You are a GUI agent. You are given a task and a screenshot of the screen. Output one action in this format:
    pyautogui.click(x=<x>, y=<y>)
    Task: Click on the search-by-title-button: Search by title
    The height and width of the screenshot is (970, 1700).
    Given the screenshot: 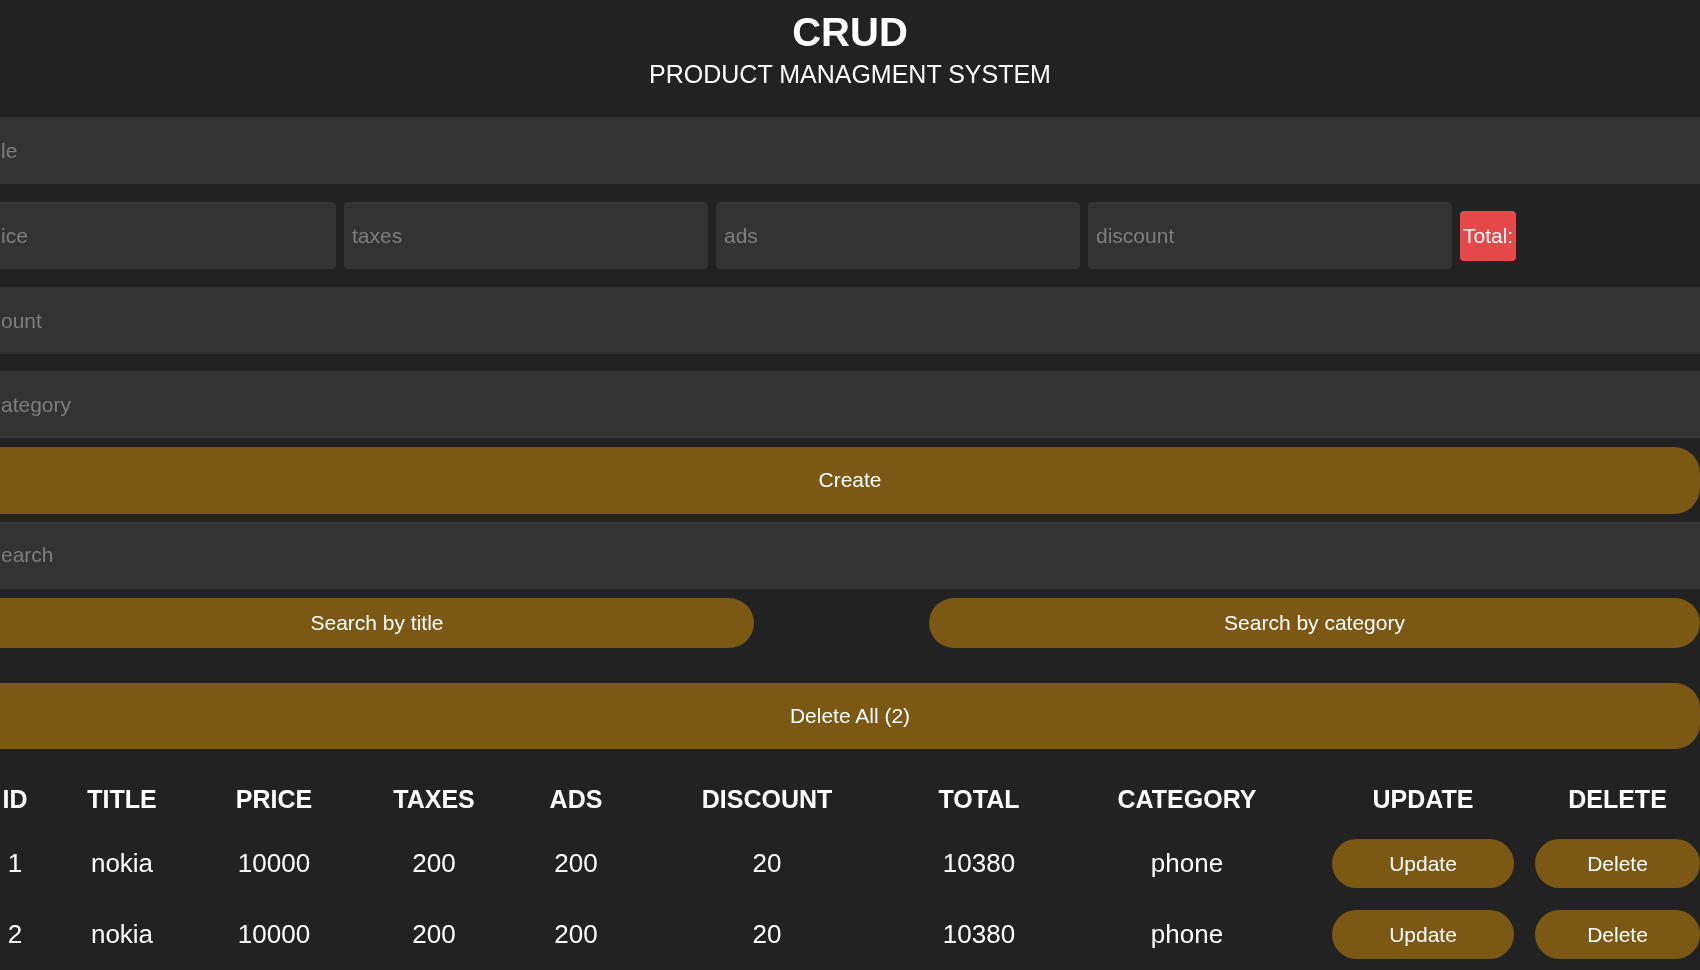 What is the action you would take?
    pyautogui.click(x=377, y=622)
    